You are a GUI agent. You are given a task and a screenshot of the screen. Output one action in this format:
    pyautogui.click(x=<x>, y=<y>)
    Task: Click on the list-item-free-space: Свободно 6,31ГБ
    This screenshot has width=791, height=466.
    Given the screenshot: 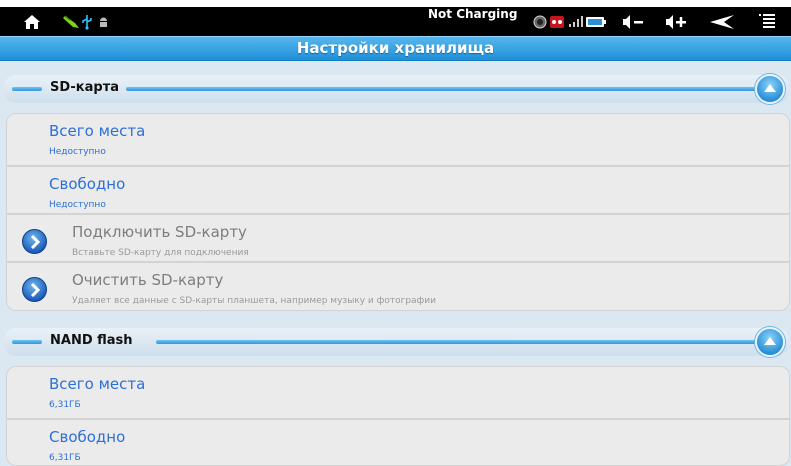 What is the action you would take?
    pyautogui.click(x=398, y=442)
    